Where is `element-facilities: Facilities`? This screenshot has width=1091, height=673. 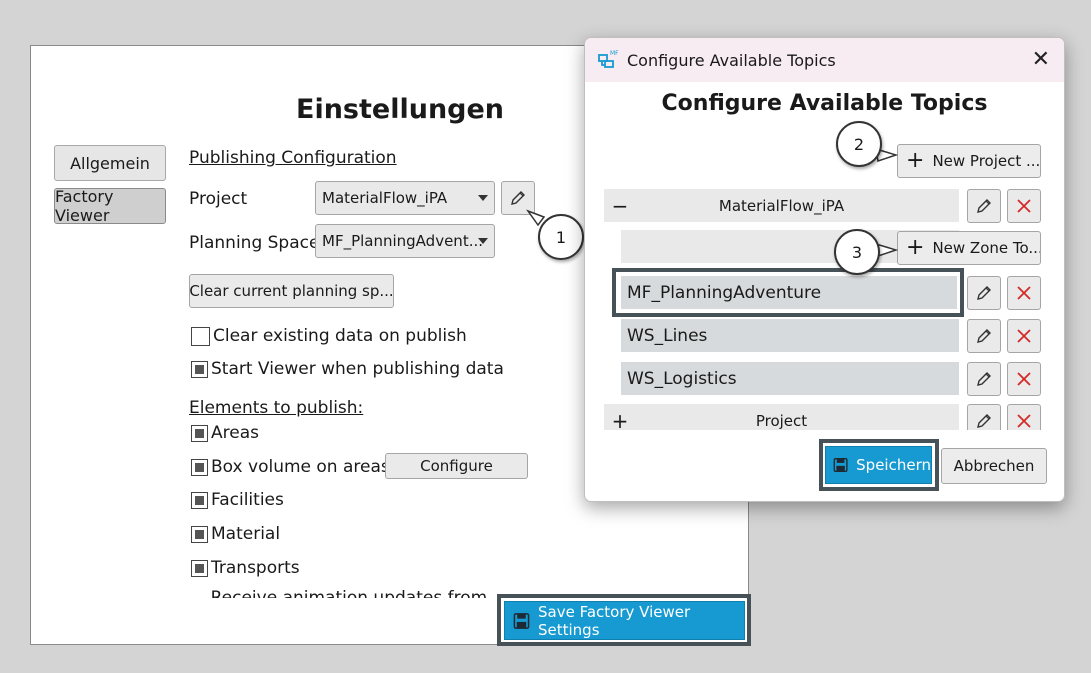
element-facilities: Facilities is located at coordinates (237, 500).